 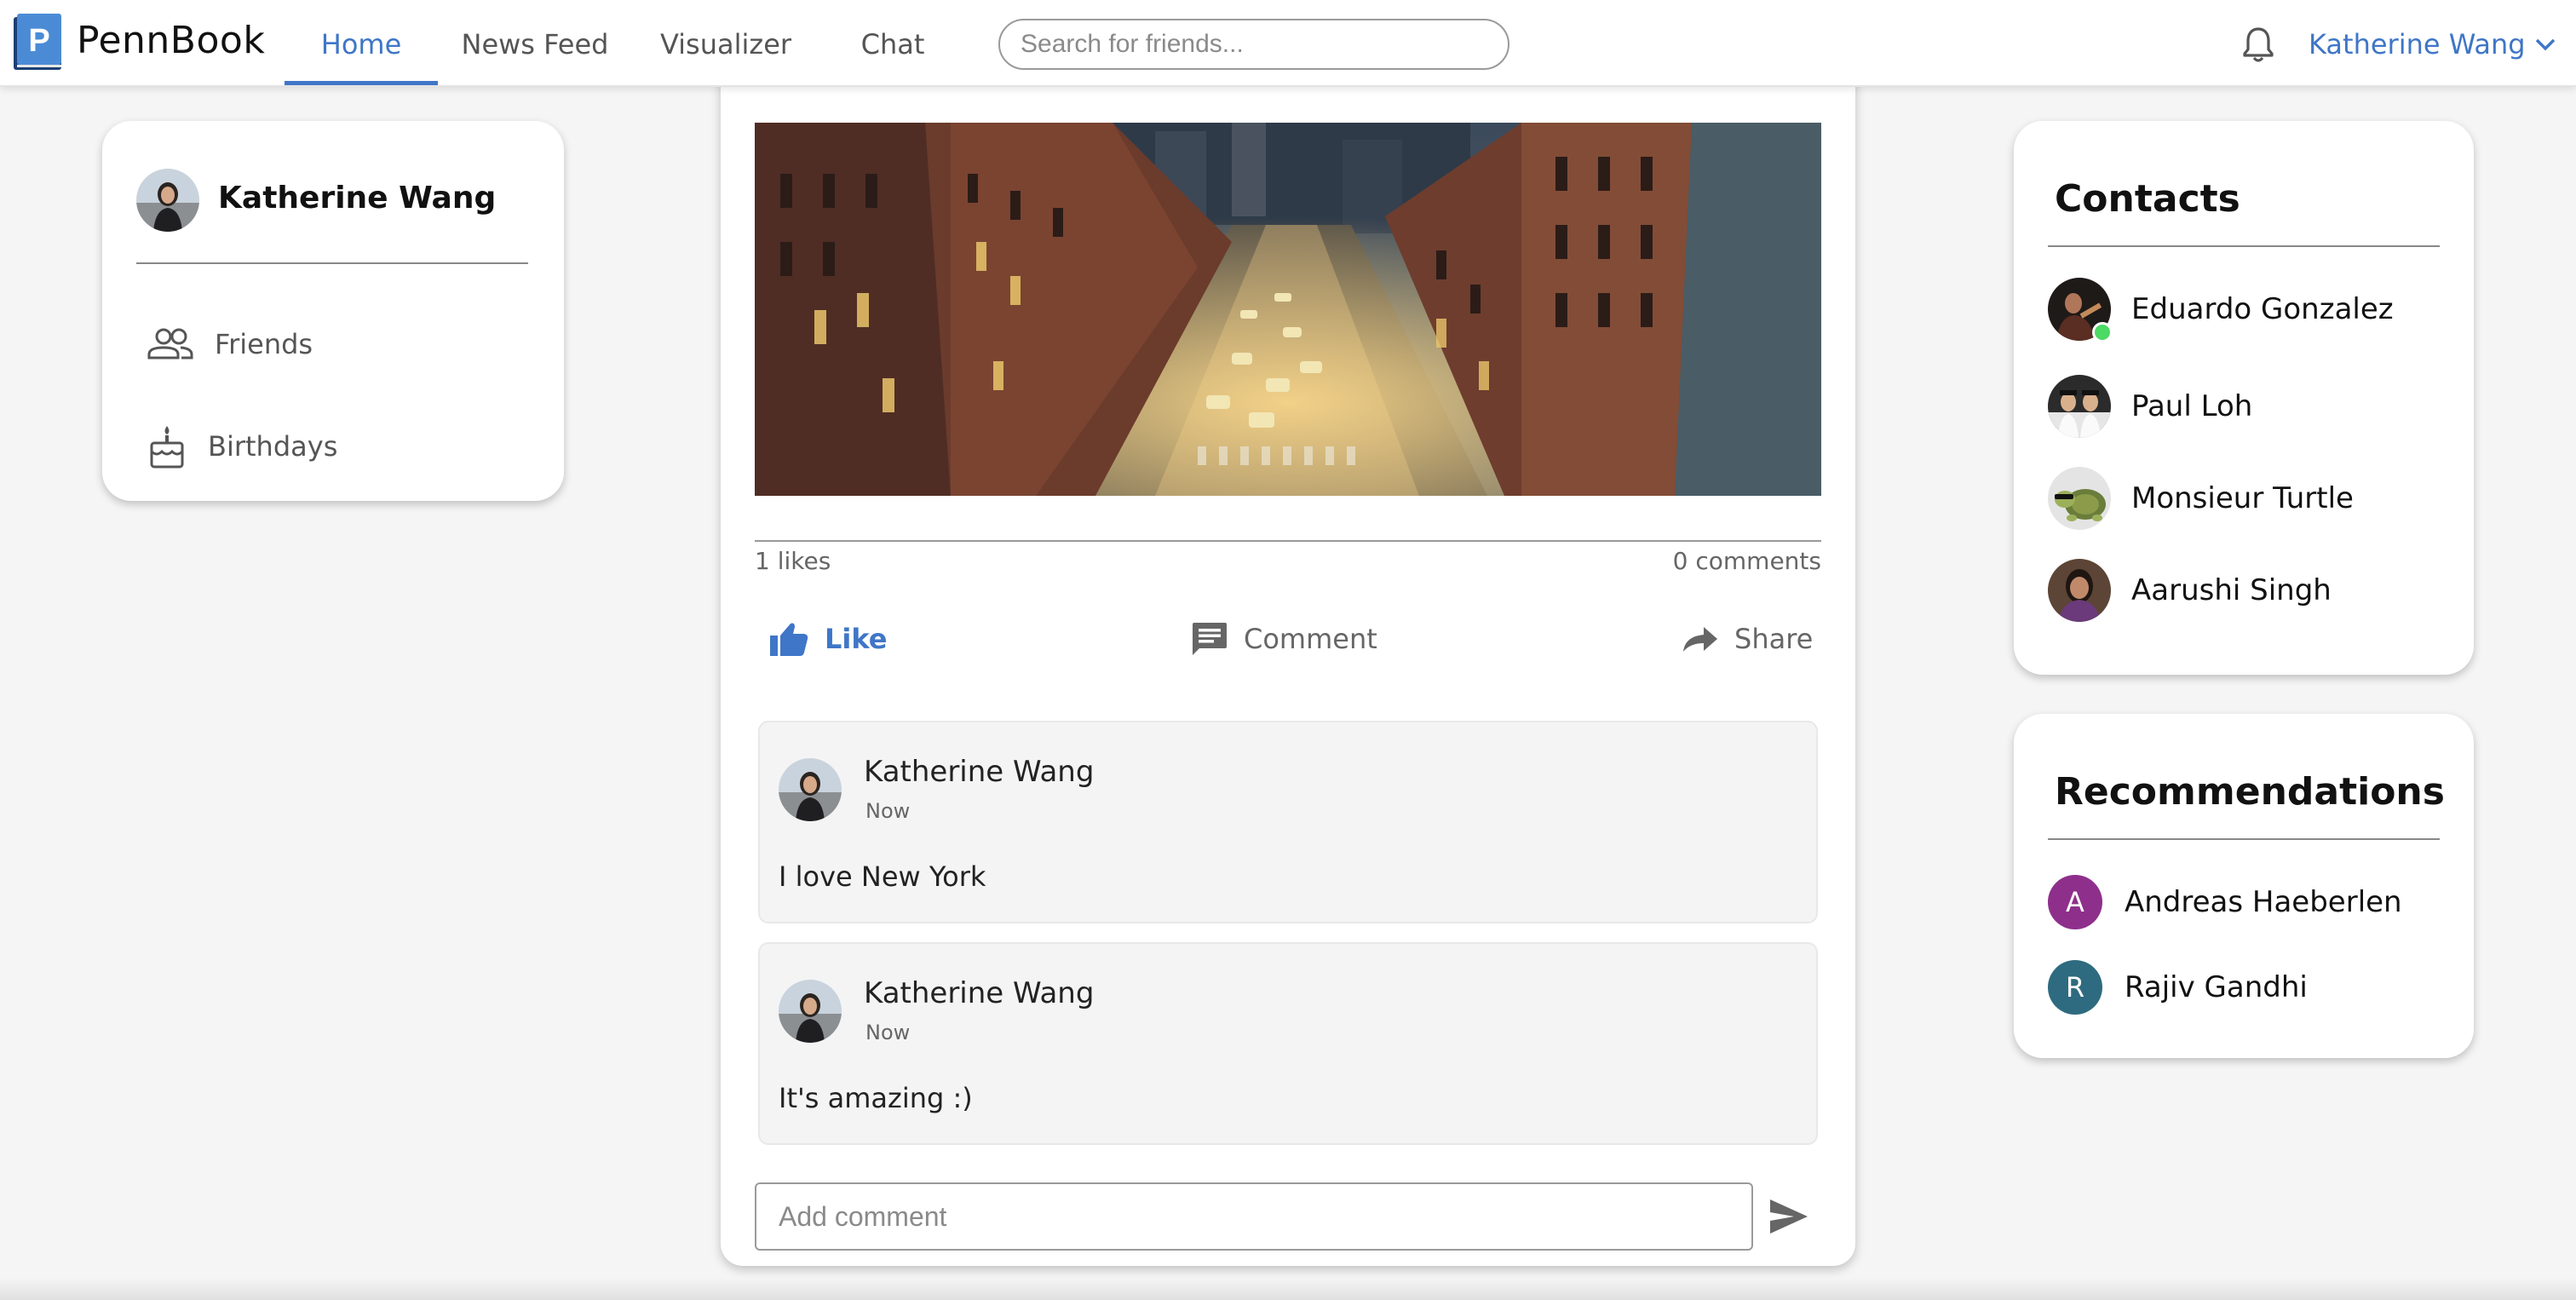 What do you see at coordinates (726, 42) in the screenshot?
I see `tab-visualizer: Visualizer` at bounding box center [726, 42].